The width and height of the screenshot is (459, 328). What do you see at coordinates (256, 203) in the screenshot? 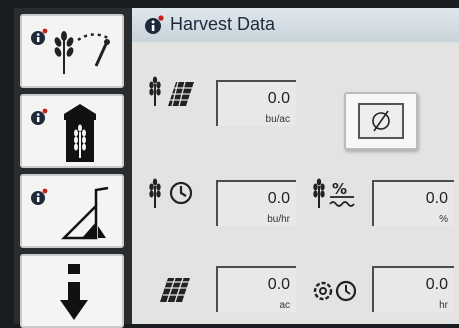
I see `harvest-rate-field: 0.0 bu/hr` at bounding box center [256, 203].